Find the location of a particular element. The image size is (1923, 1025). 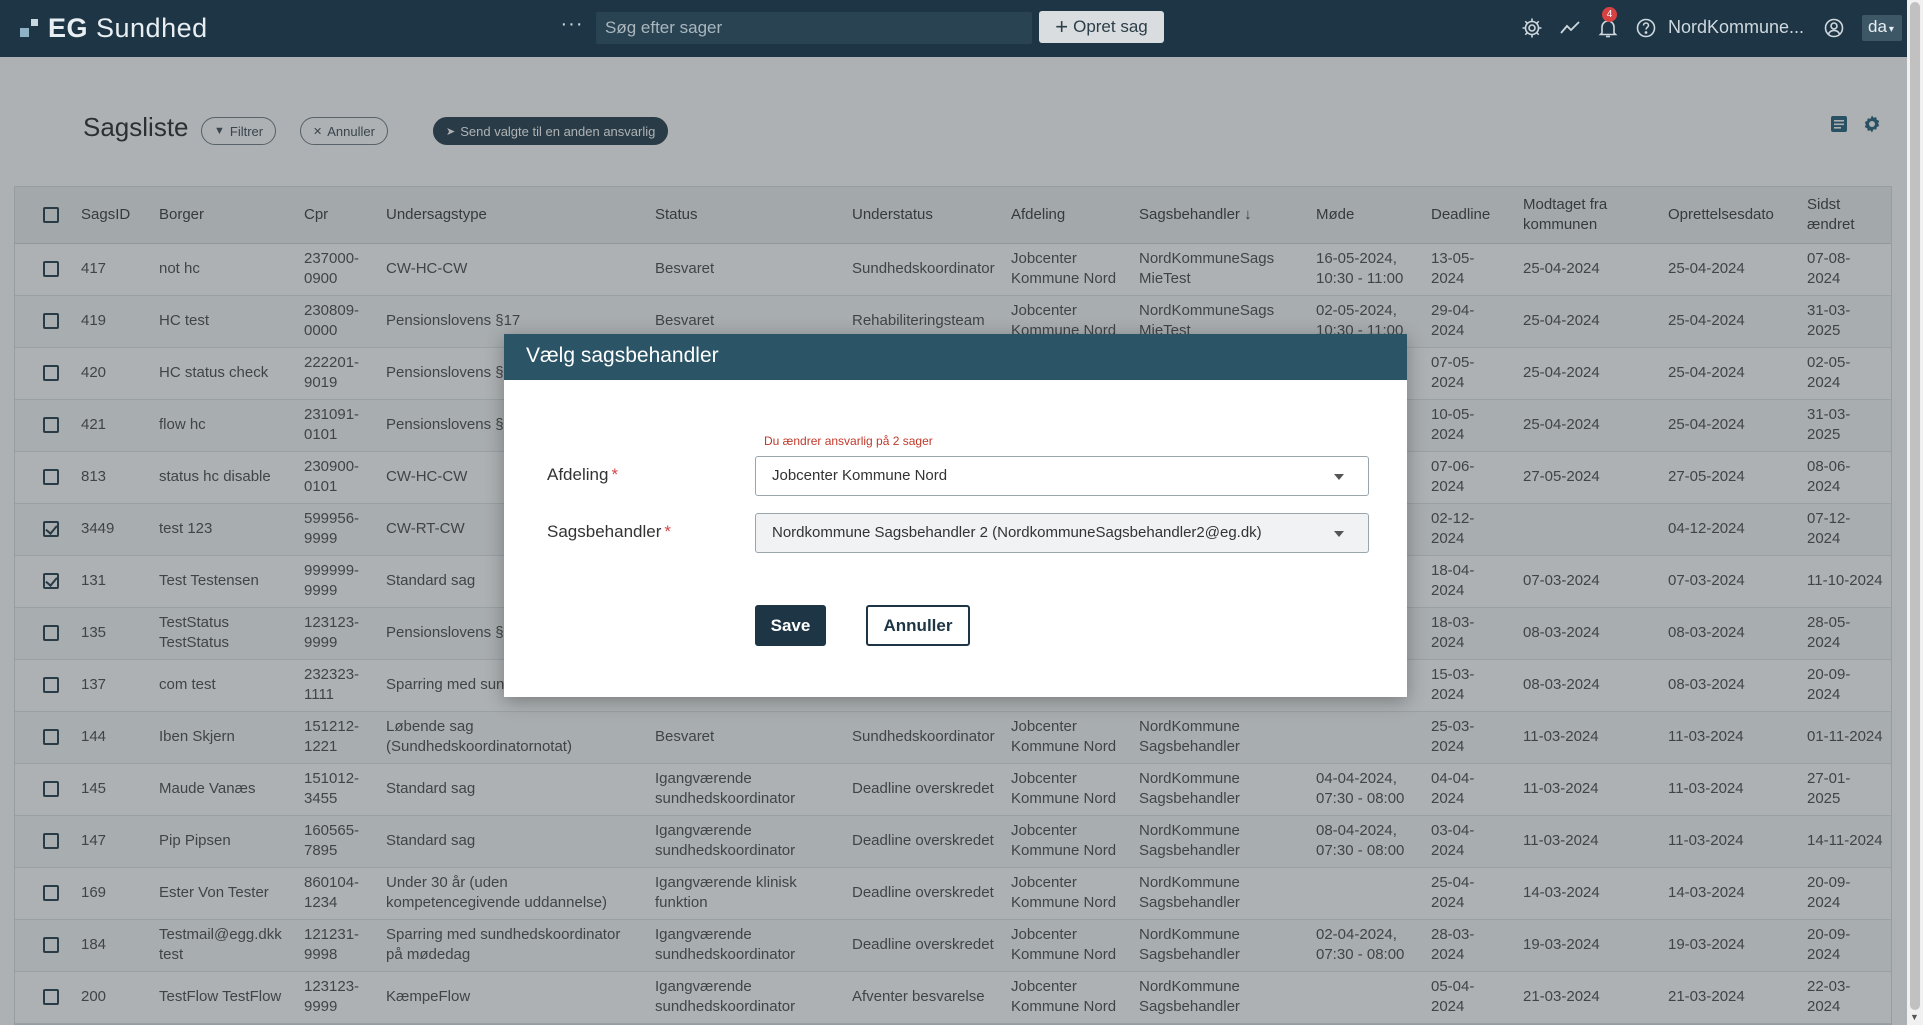

create-case-button: + Opret sag is located at coordinates (1101, 27).